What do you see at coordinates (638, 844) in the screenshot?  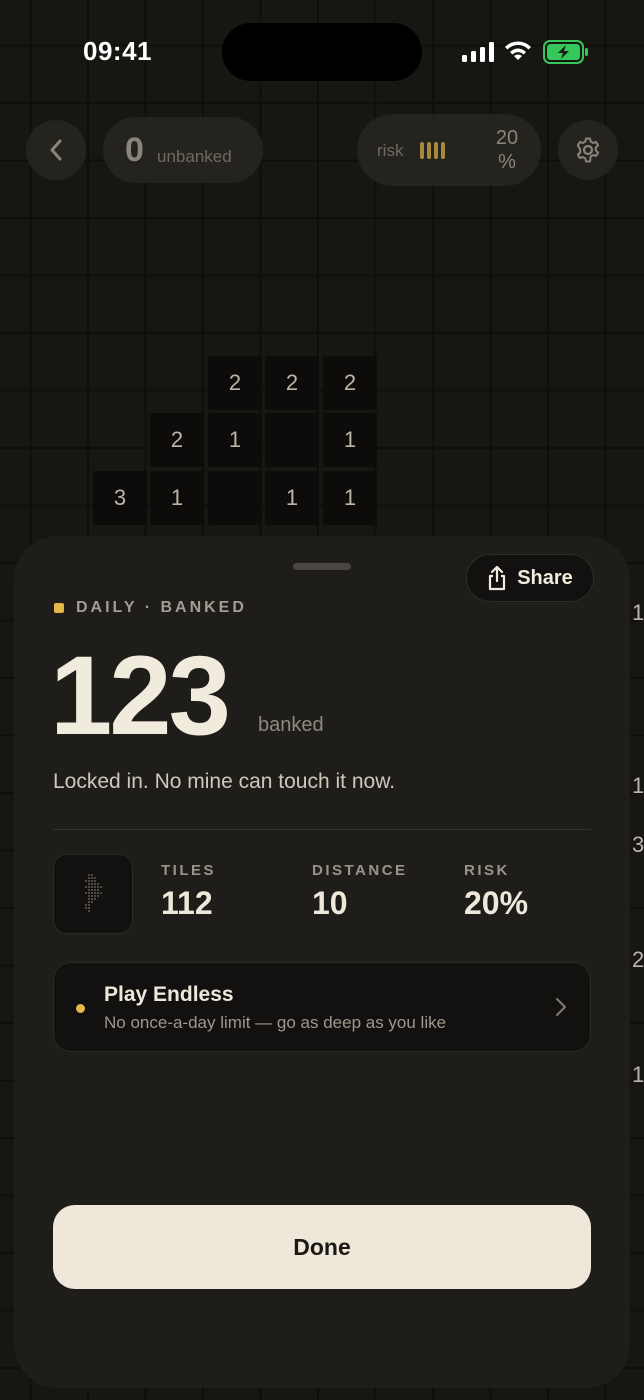 I see `board-edge-number: 3` at bounding box center [638, 844].